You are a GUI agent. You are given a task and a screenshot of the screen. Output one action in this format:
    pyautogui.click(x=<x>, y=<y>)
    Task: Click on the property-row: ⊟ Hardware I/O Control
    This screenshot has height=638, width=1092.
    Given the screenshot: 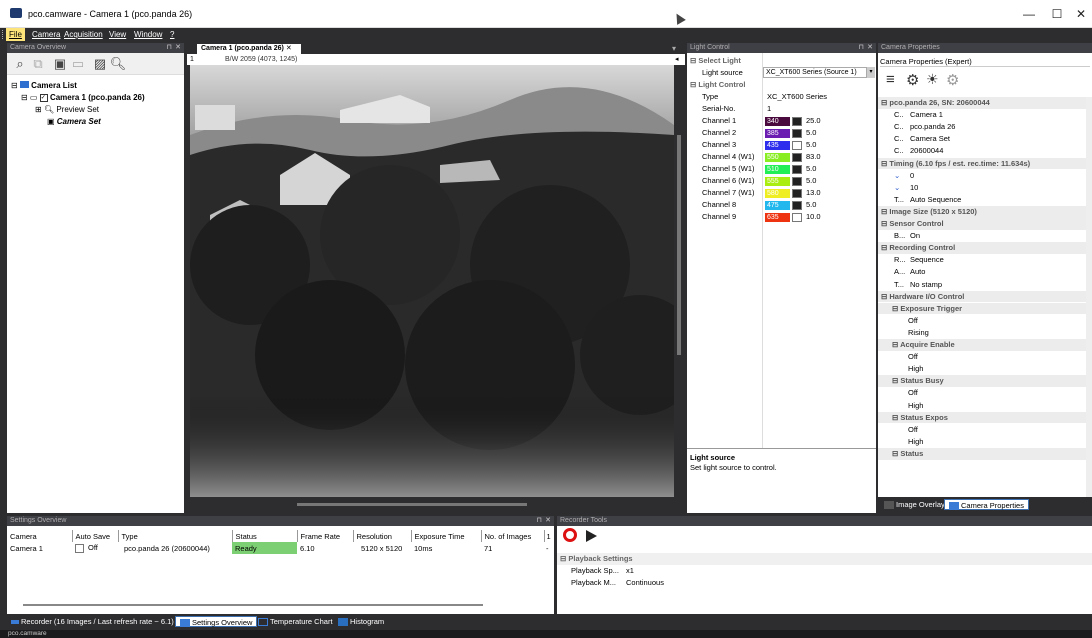 What is the action you would take?
    pyautogui.click(x=982, y=296)
    